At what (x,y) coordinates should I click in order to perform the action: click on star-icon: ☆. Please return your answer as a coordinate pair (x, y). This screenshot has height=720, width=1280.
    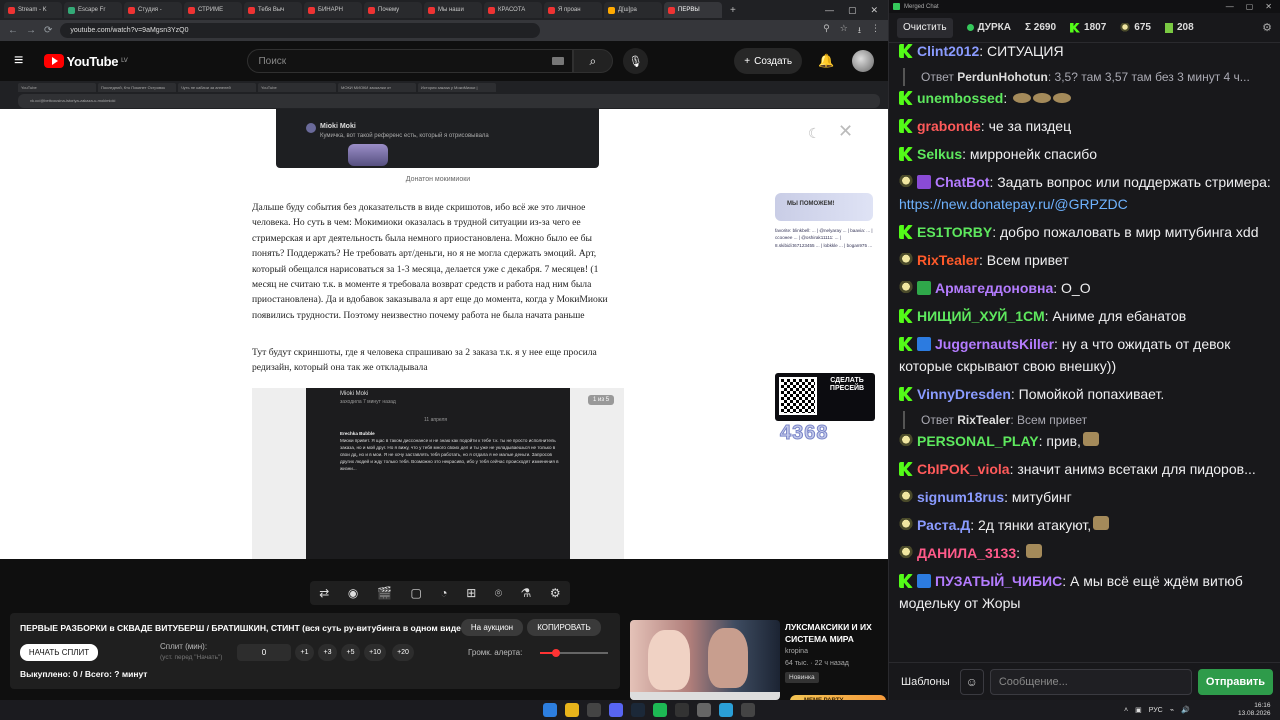
    Looking at the image, I should click on (844, 31).